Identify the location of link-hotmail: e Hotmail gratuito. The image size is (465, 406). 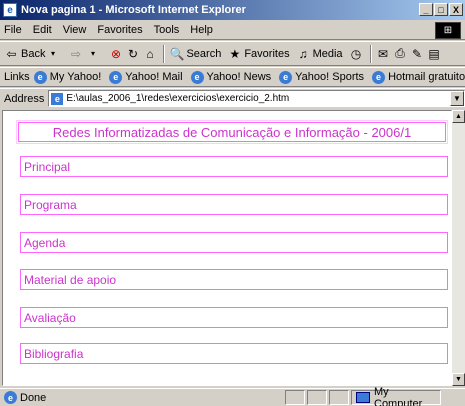
(418, 77).